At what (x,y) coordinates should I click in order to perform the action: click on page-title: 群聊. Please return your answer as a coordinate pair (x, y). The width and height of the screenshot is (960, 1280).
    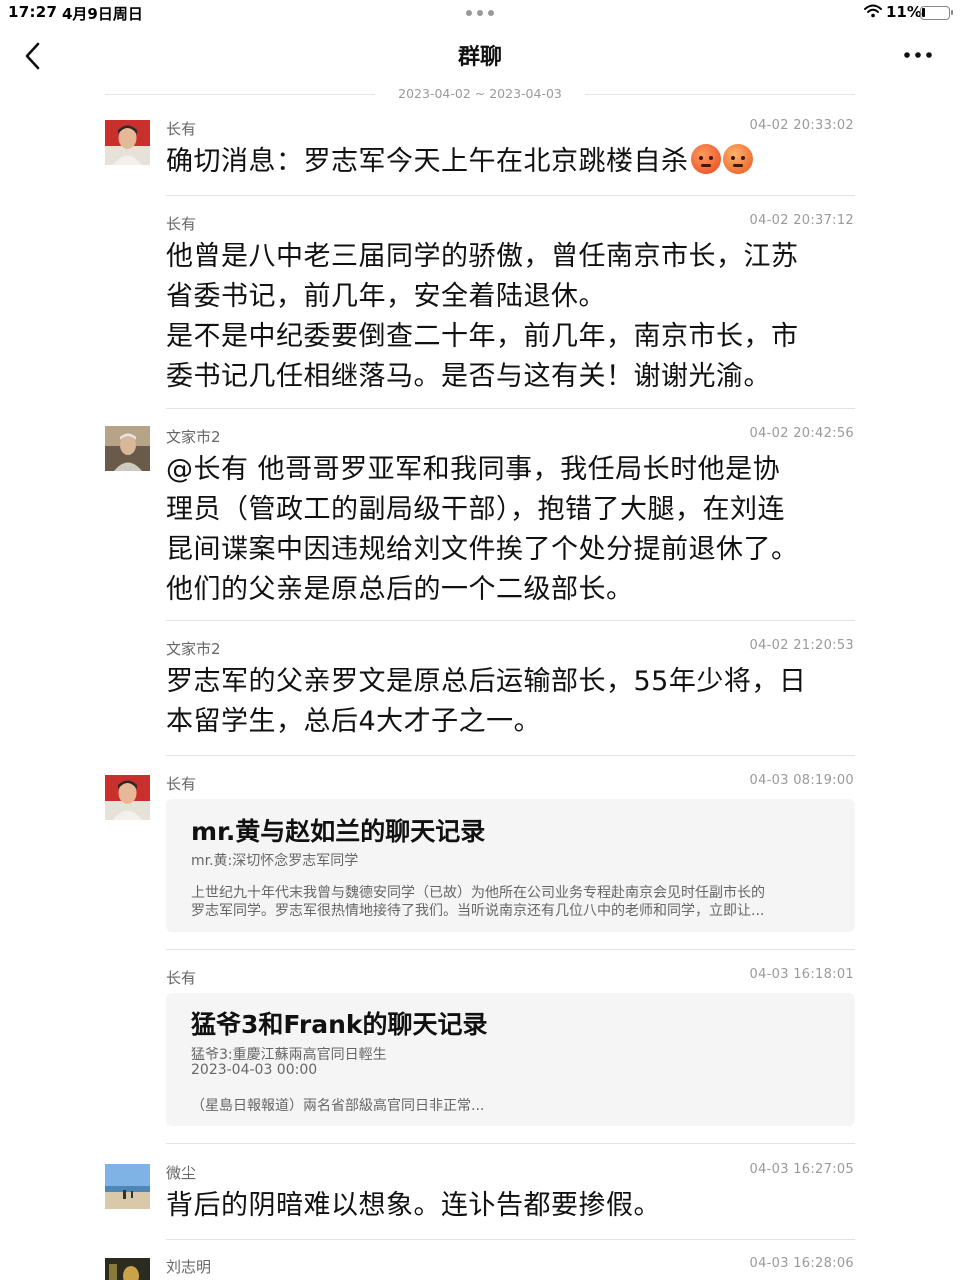
    Looking at the image, I should click on (479, 57).